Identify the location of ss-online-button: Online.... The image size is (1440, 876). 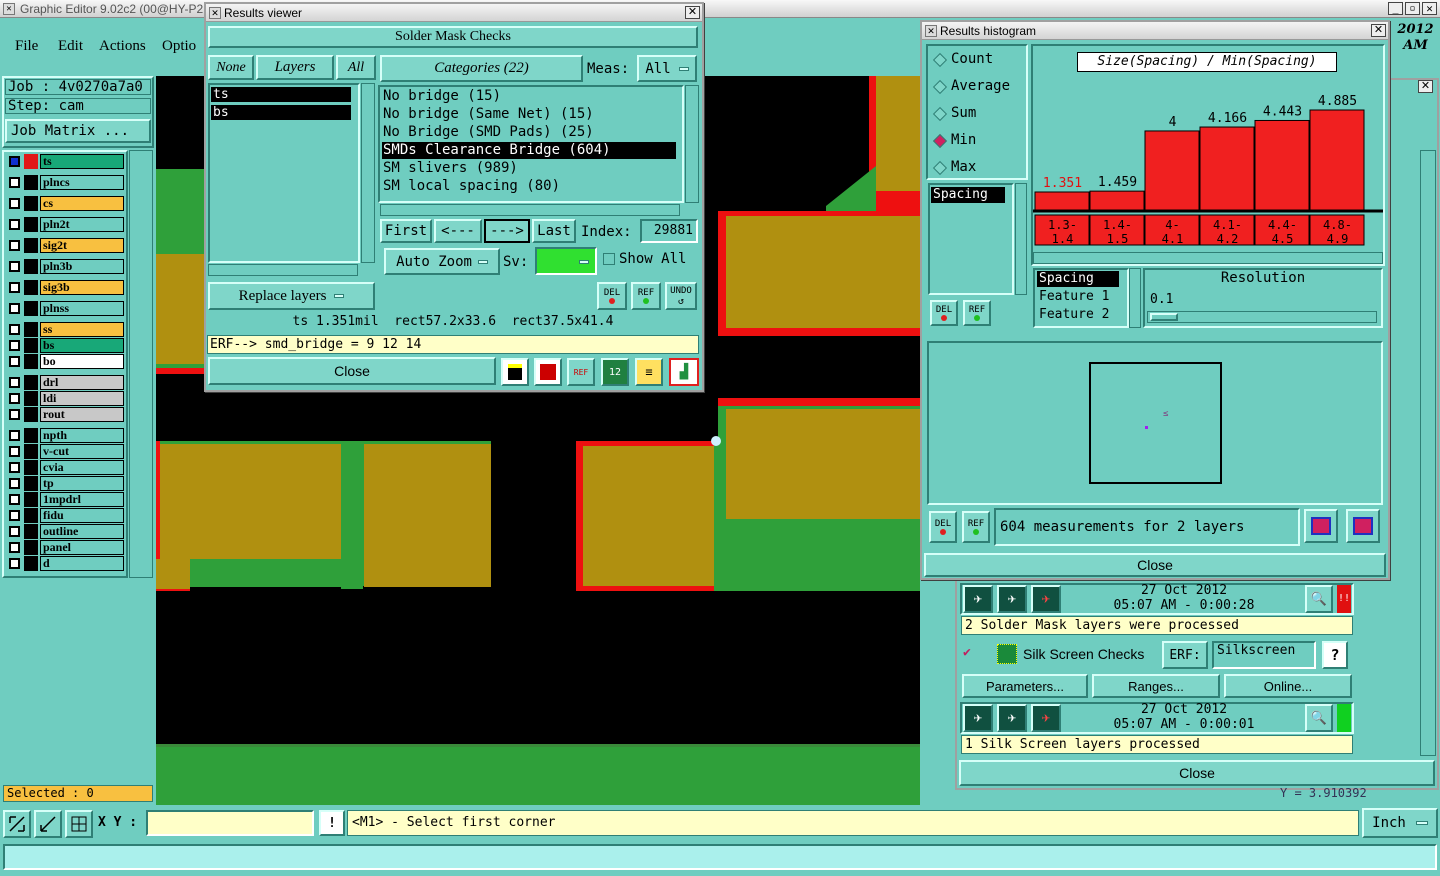
(1288, 686).